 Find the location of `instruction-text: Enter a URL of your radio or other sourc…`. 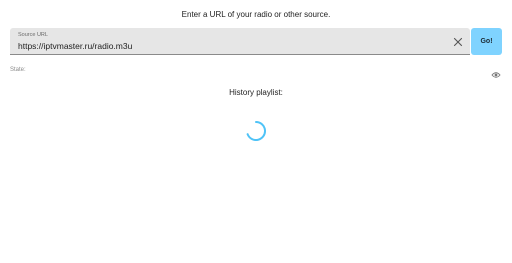

instruction-text: Enter a URL of your radio or other sourc… is located at coordinates (256, 14).